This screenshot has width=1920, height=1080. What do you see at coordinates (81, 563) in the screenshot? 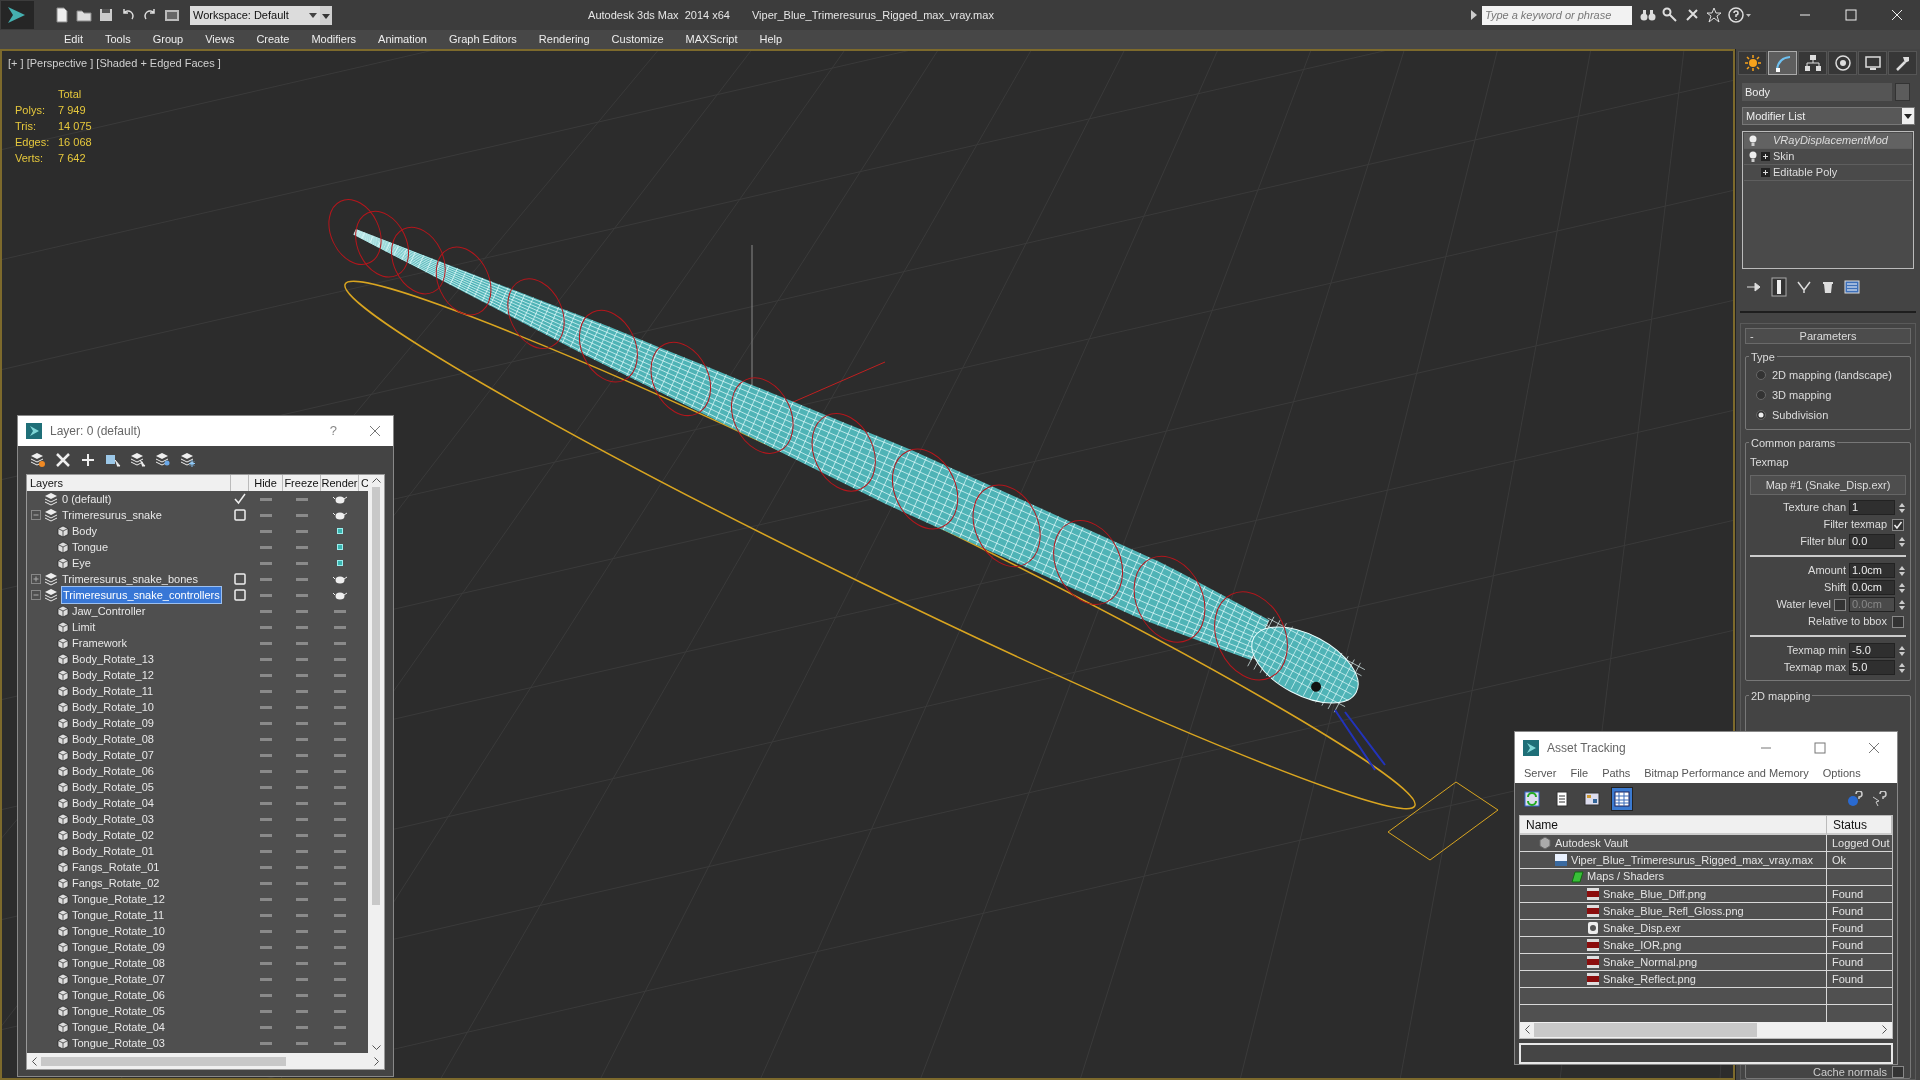
I see `object-name: Eye` at bounding box center [81, 563].